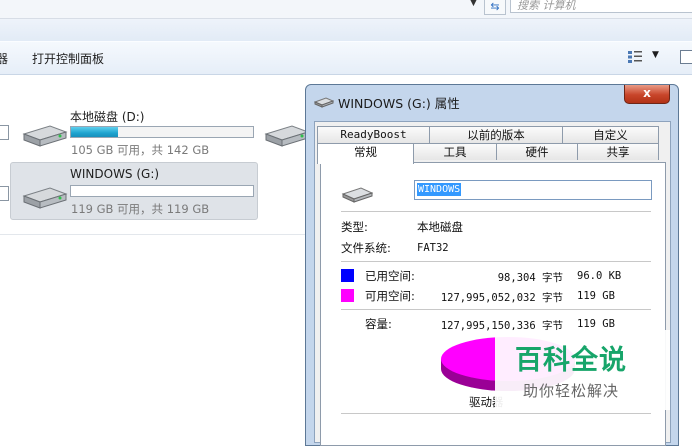  I want to click on drive-usage-fill, so click(95, 132).